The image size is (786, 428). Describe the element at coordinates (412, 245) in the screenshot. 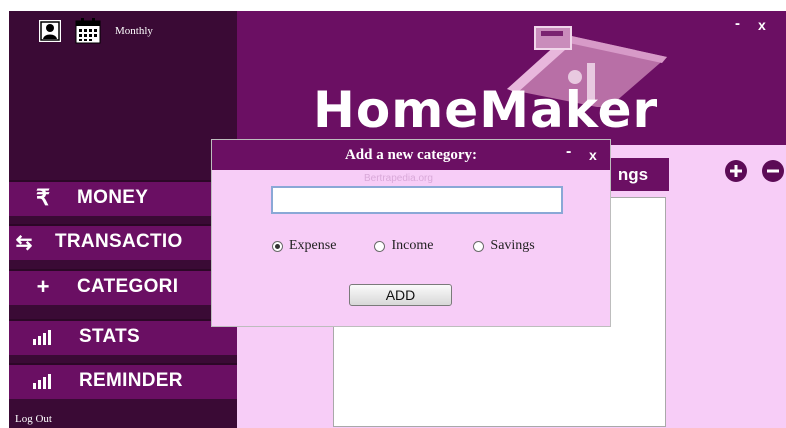

I see `radio-label: Income` at that location.